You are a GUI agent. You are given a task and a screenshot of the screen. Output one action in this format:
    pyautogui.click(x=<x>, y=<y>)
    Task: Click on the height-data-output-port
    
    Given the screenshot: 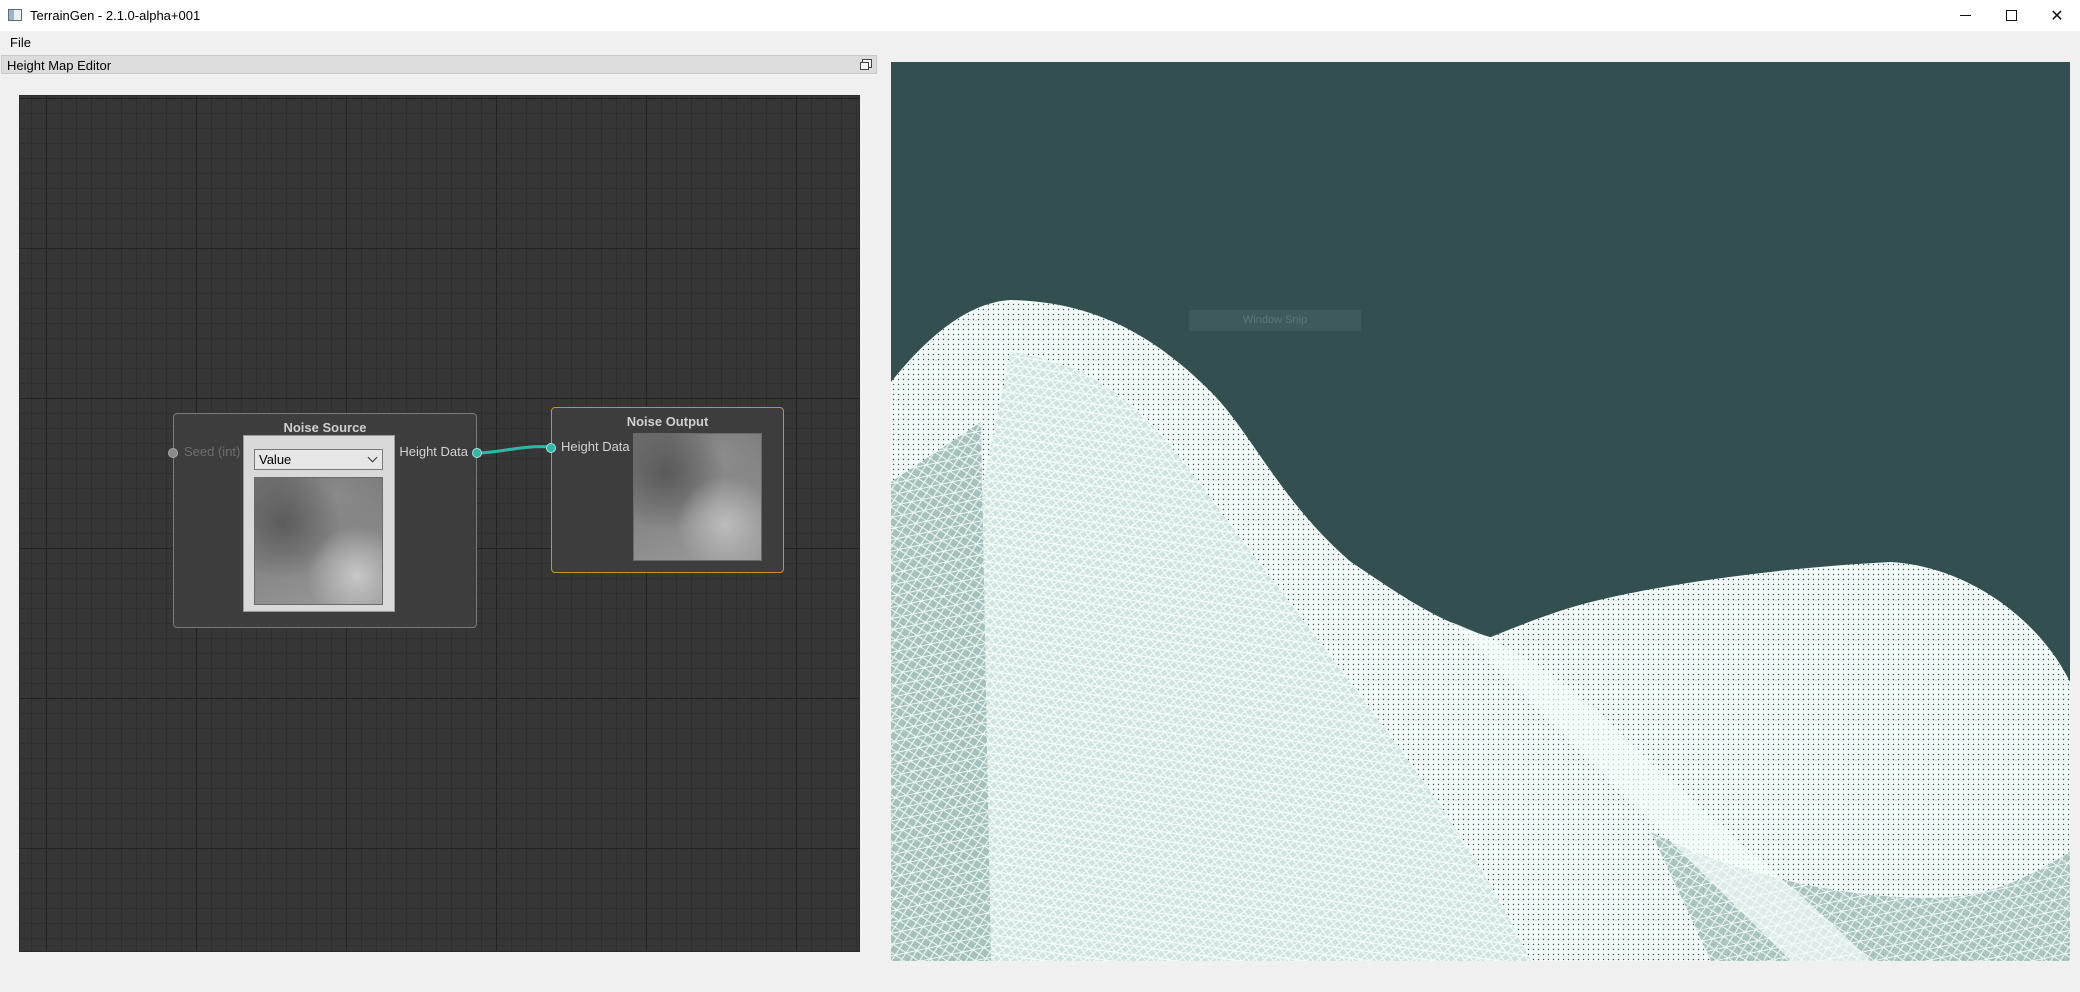 What is the action you would take?
    pyautogui.click(x=477, y=453)
    